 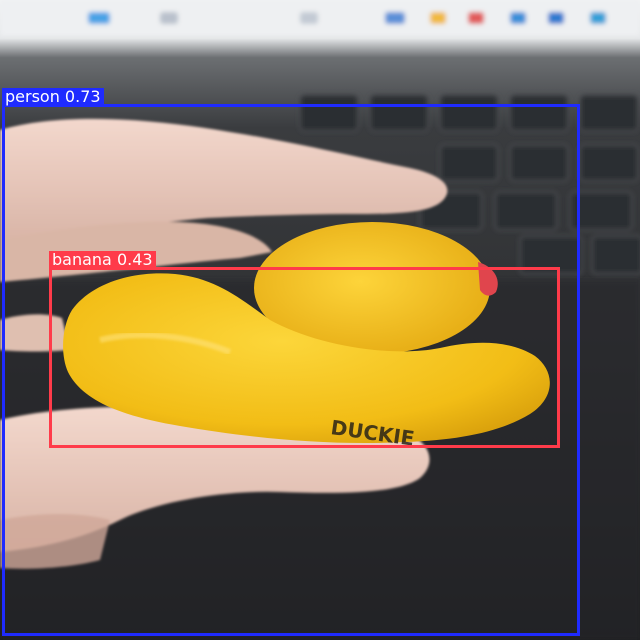 I want to click on blurred-taskbar, so click(x=320, y=18).